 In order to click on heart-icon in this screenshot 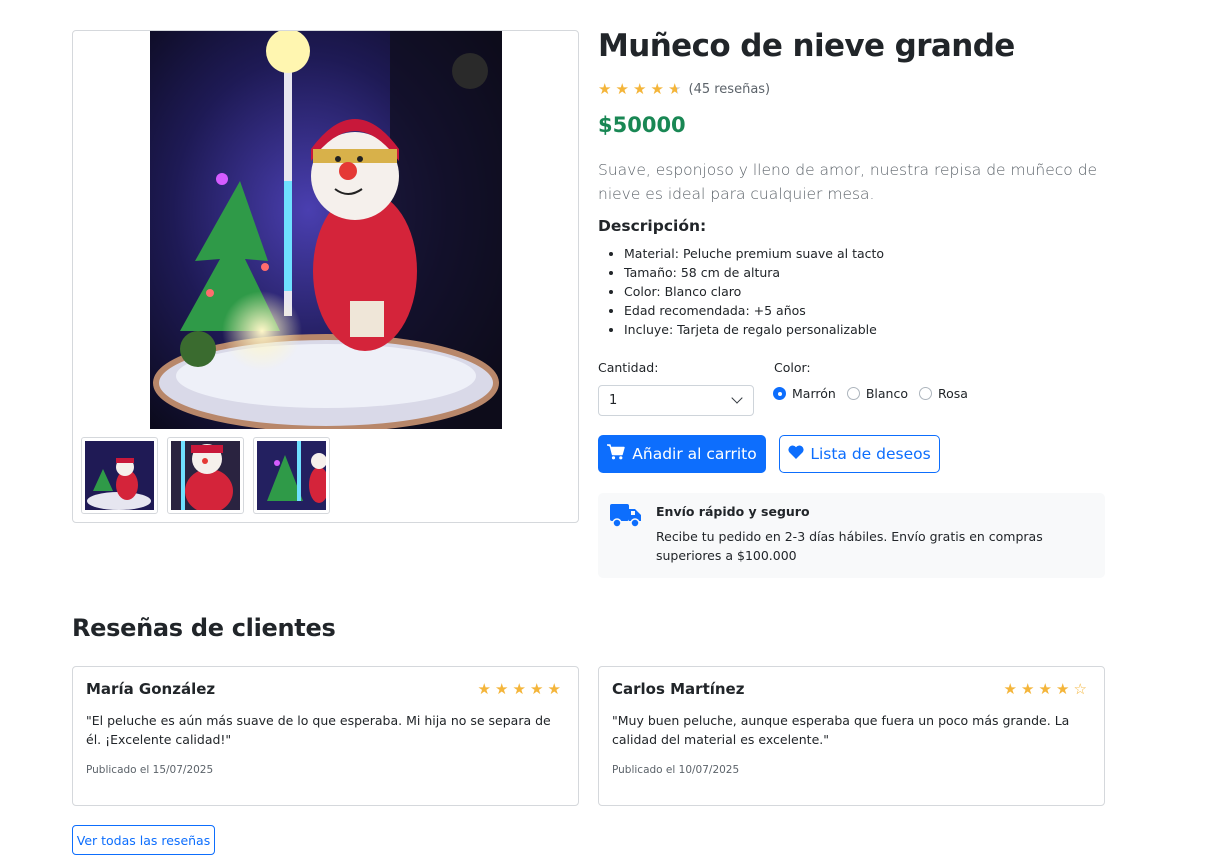, I will do `click(796, 454)`.